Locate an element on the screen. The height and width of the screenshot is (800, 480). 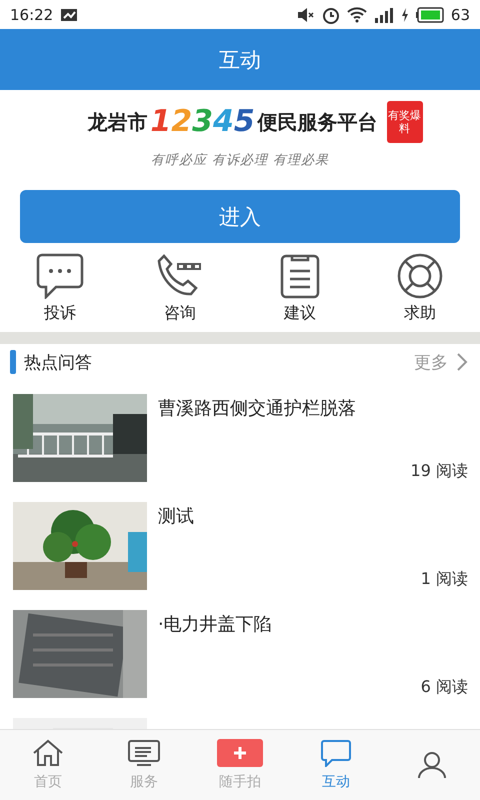
action-label: 建议 is located at coordinates (300, 313).